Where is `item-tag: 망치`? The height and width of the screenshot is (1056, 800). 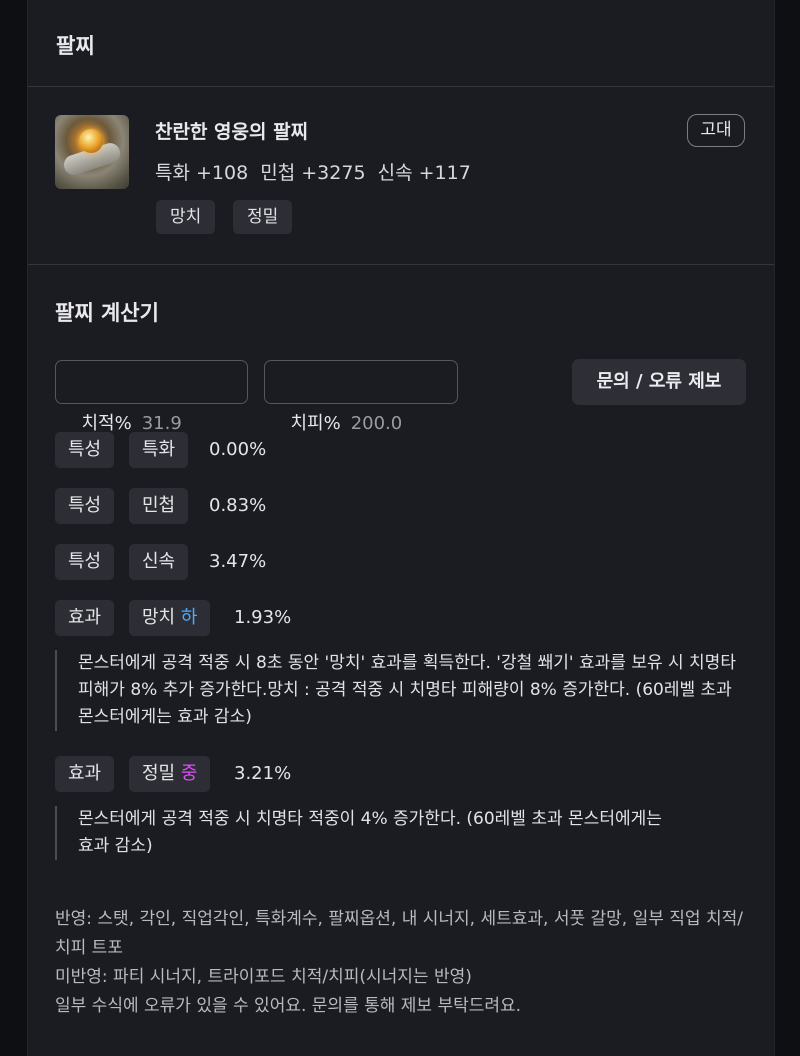 item-tag: 망치 is located at coordinates (186, 217).